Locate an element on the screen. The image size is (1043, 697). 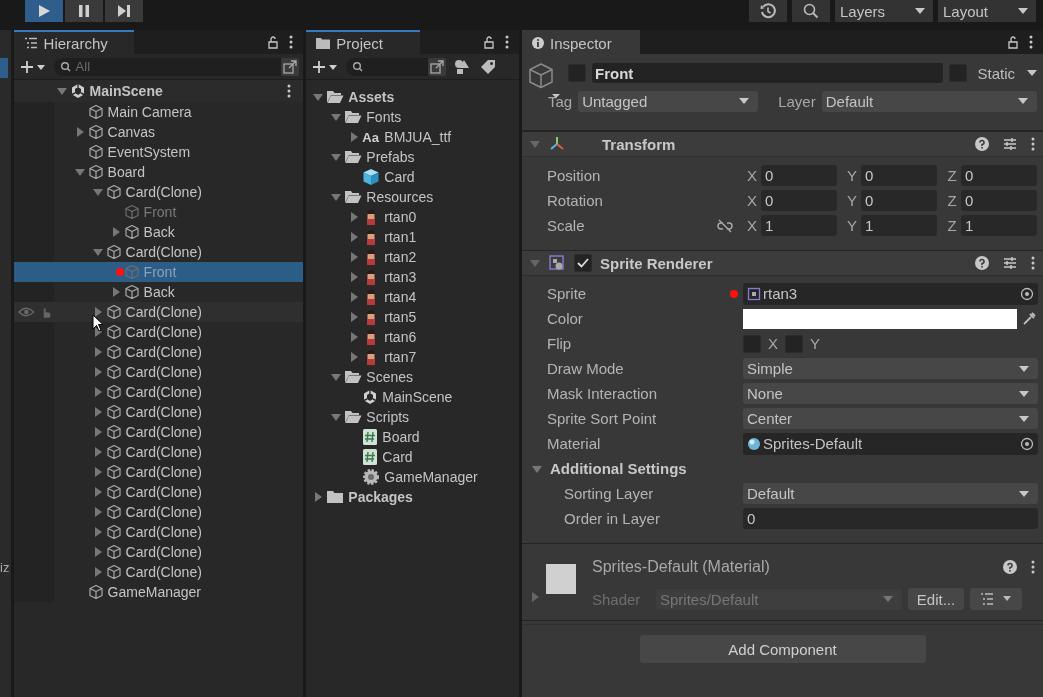
name-field: Front is located at coordinates (768, 73).